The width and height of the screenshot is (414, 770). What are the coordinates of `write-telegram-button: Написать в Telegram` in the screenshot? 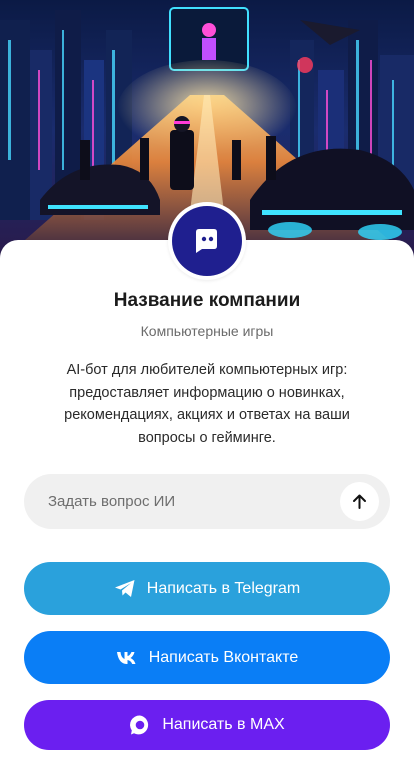 It's located at (207, 588).